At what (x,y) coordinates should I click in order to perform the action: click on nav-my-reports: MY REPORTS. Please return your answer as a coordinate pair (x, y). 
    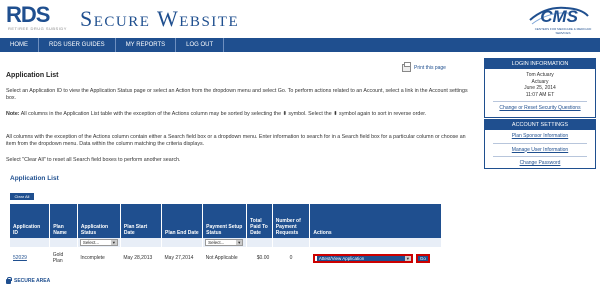
    Looking at the image, I should click on (146, 45).